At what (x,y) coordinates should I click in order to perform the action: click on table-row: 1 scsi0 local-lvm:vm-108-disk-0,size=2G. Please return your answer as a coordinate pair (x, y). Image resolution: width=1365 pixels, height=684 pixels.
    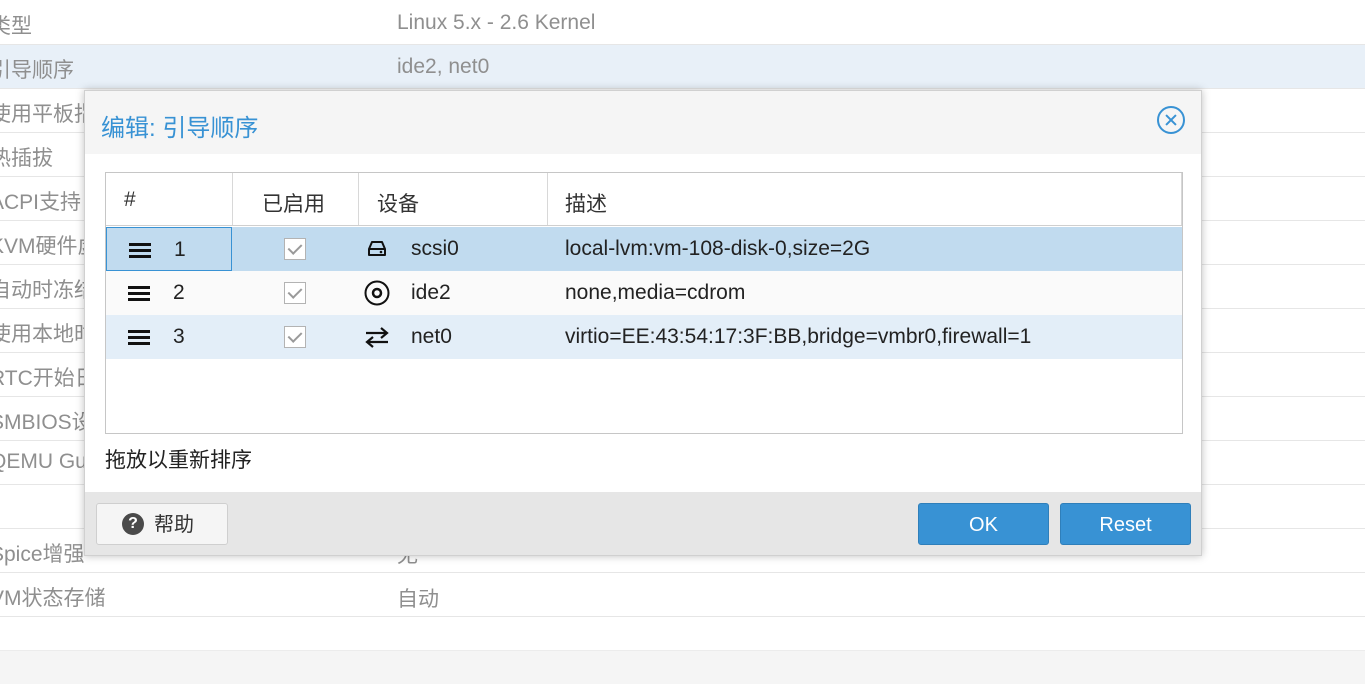
    Looking at the image, I should click on (644, 249).